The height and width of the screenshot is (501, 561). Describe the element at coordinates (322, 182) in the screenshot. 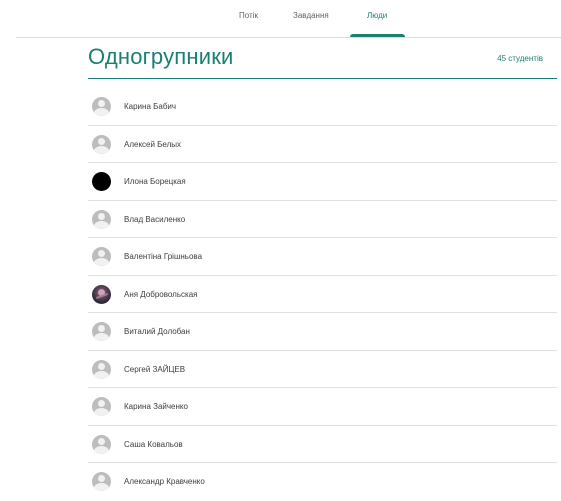

I see `list-item: Илона Борецкая` at that location.